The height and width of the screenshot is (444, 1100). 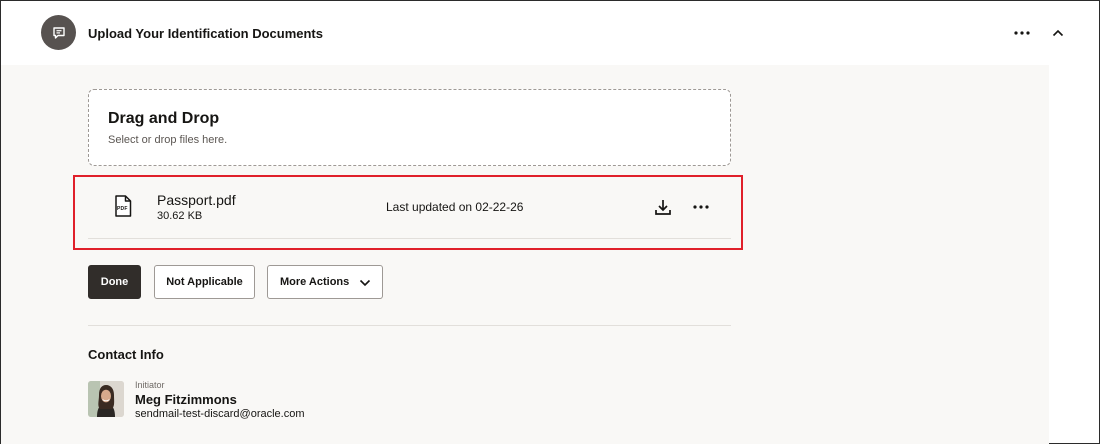 What do you see at coordinates (114, 282) in the screenshot?
I see `done-button: Done` at bounding box center [114, 282].